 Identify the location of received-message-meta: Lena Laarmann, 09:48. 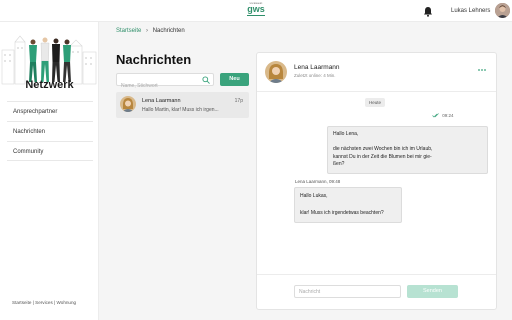
(318, 181).